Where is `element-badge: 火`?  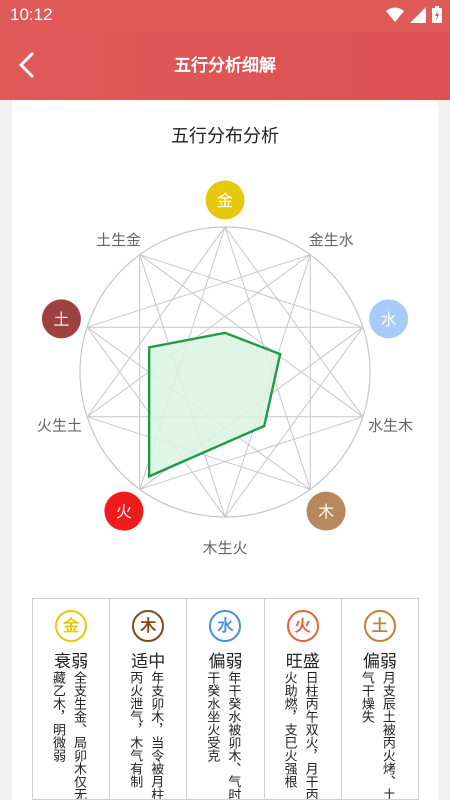 element-badge: 火 is located at coordinates (302, 626).